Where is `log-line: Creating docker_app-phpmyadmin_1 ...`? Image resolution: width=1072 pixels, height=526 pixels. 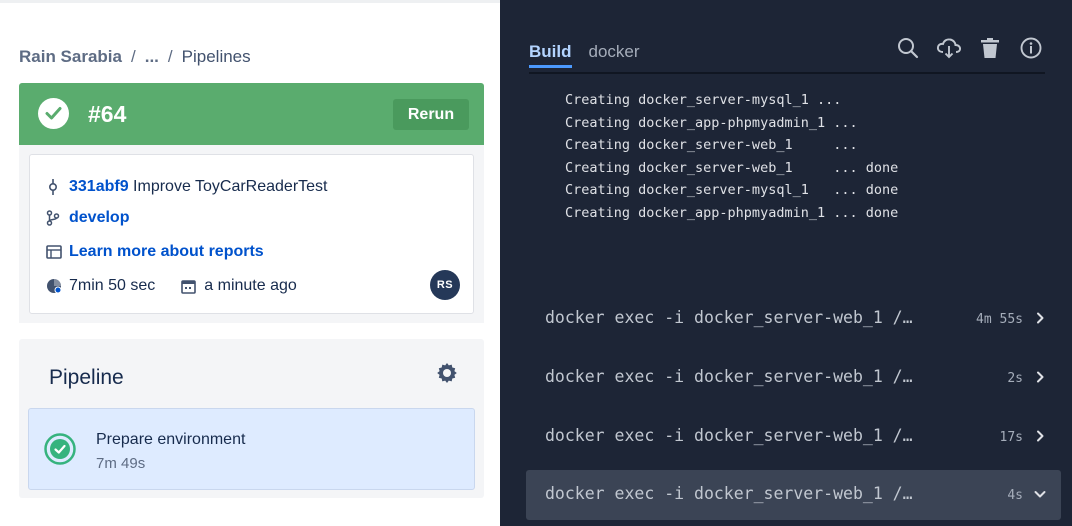 log-line: Creating docker_app-phpmyadmin_1 ... is located at coordinates (711, 122).